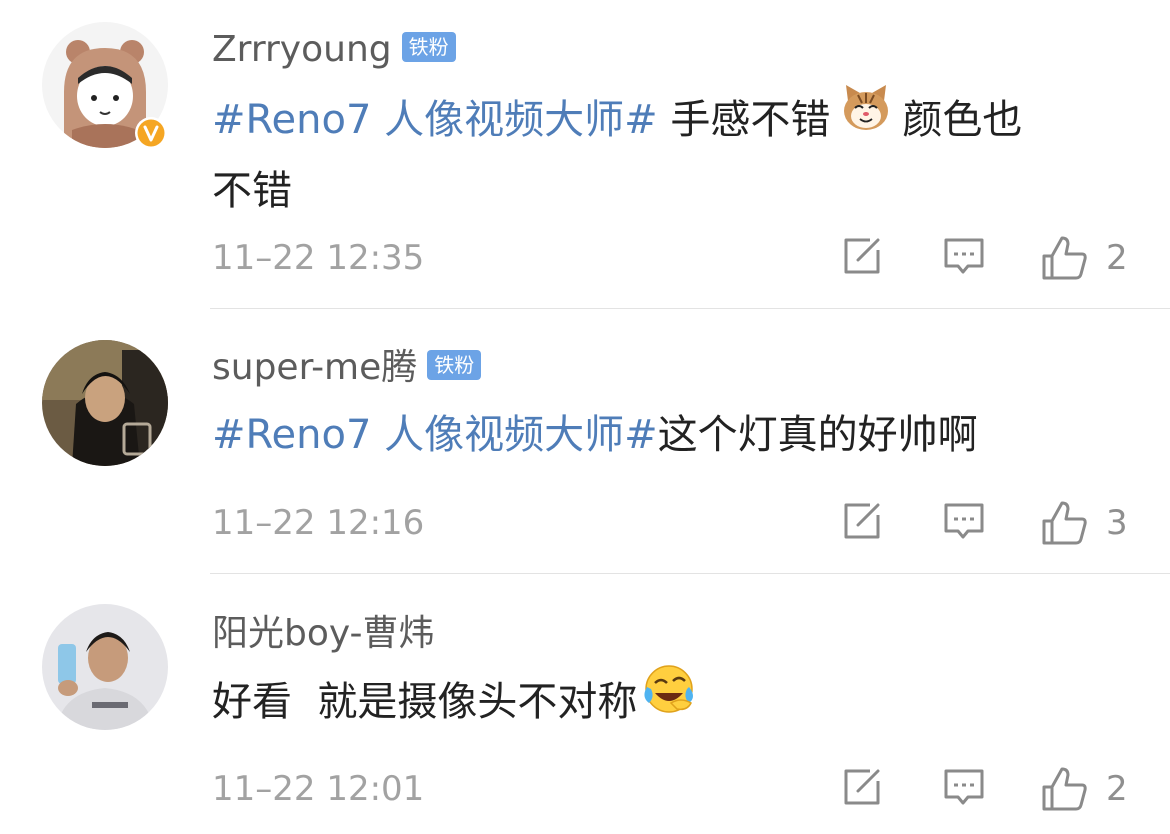  I want to click on like-button: 3, so click(1084, 523).